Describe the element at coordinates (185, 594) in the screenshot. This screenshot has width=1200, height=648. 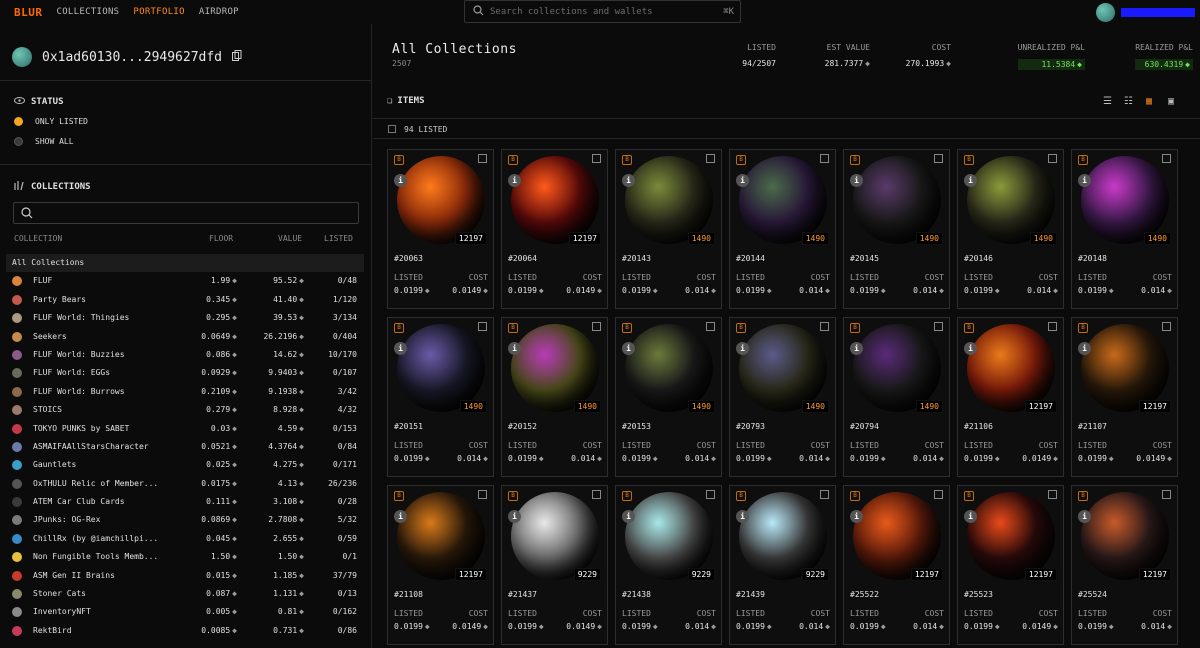
I see `collection-row: Stoner Cats 0.087 ◆ 1.131 ◆ 0/13` at that location.